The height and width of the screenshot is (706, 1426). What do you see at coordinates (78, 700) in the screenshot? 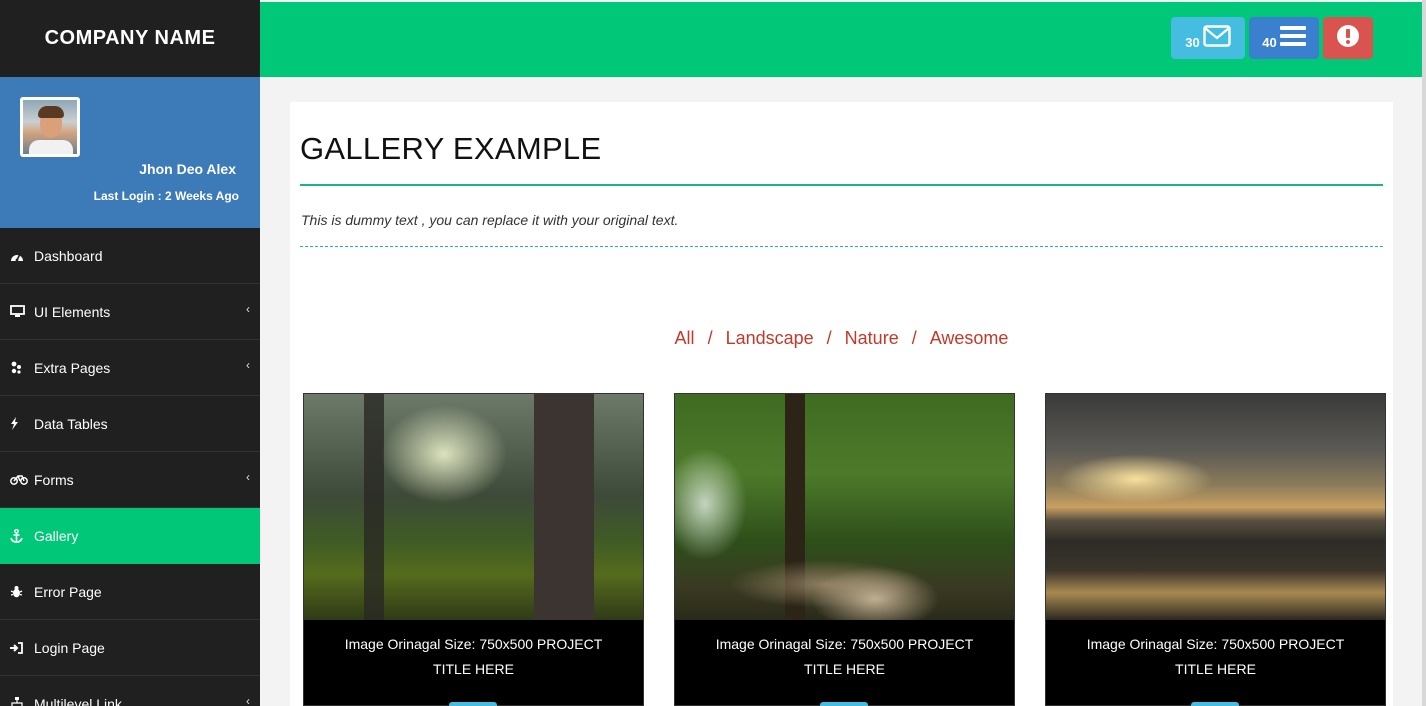
I see `sidebar-item-label: Multilevel Link` at bounding box center [78, 700].